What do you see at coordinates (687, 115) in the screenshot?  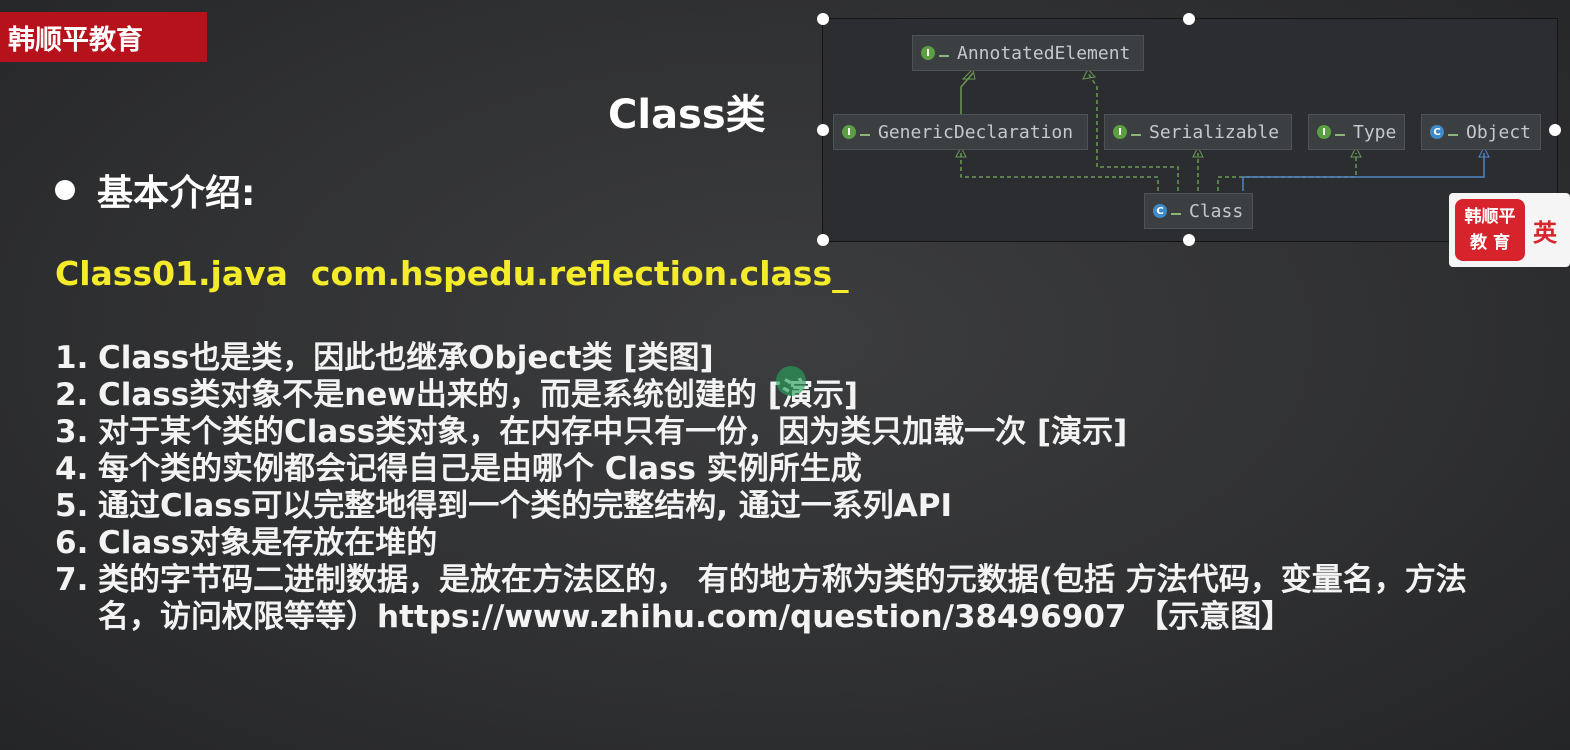 I see `slide-title: Class类` at bounding box center [687, 115].